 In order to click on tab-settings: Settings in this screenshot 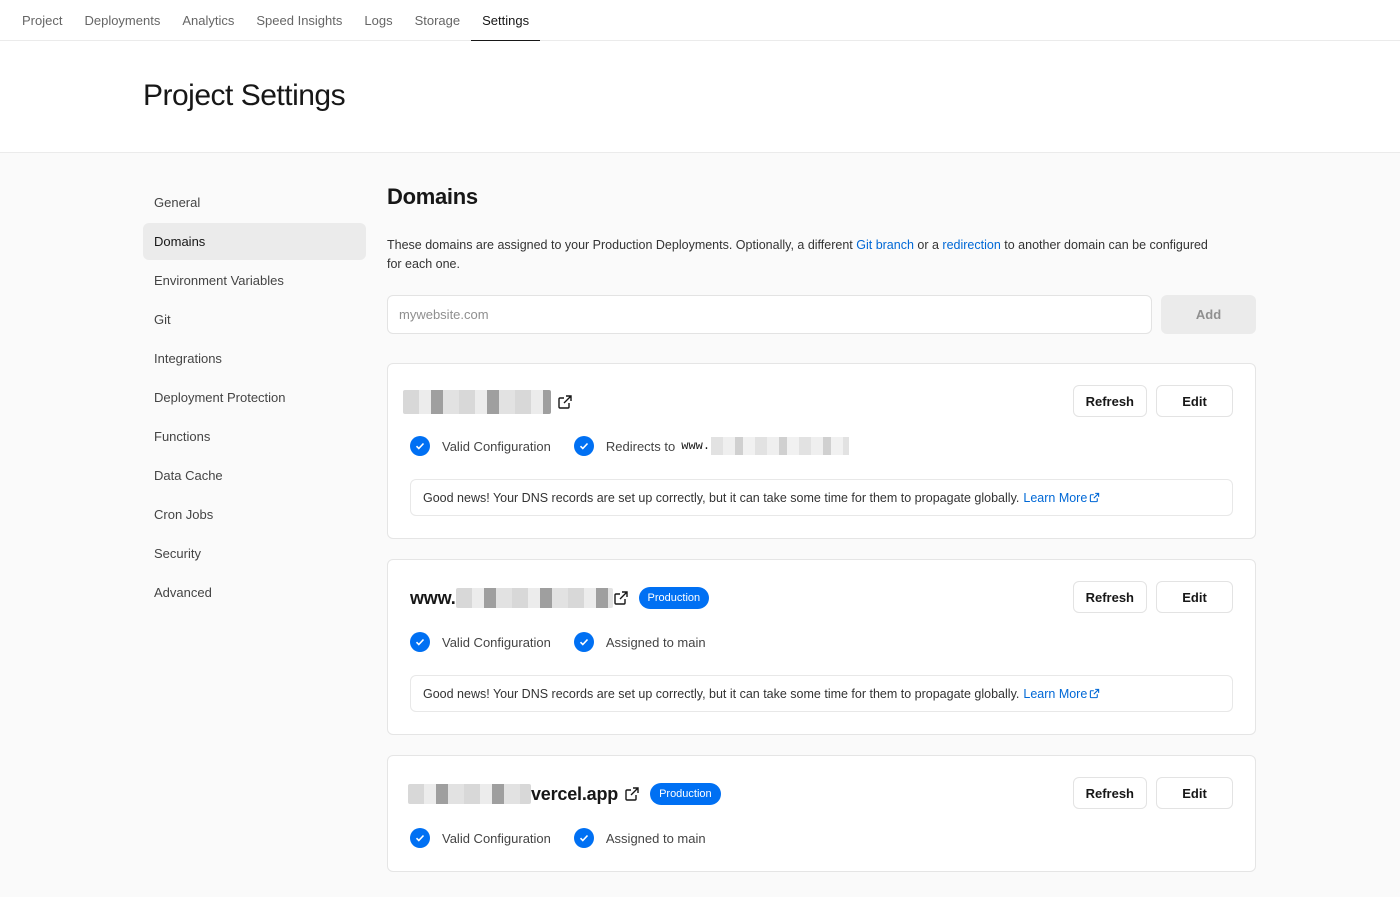, I will do `click(506, 21)`.